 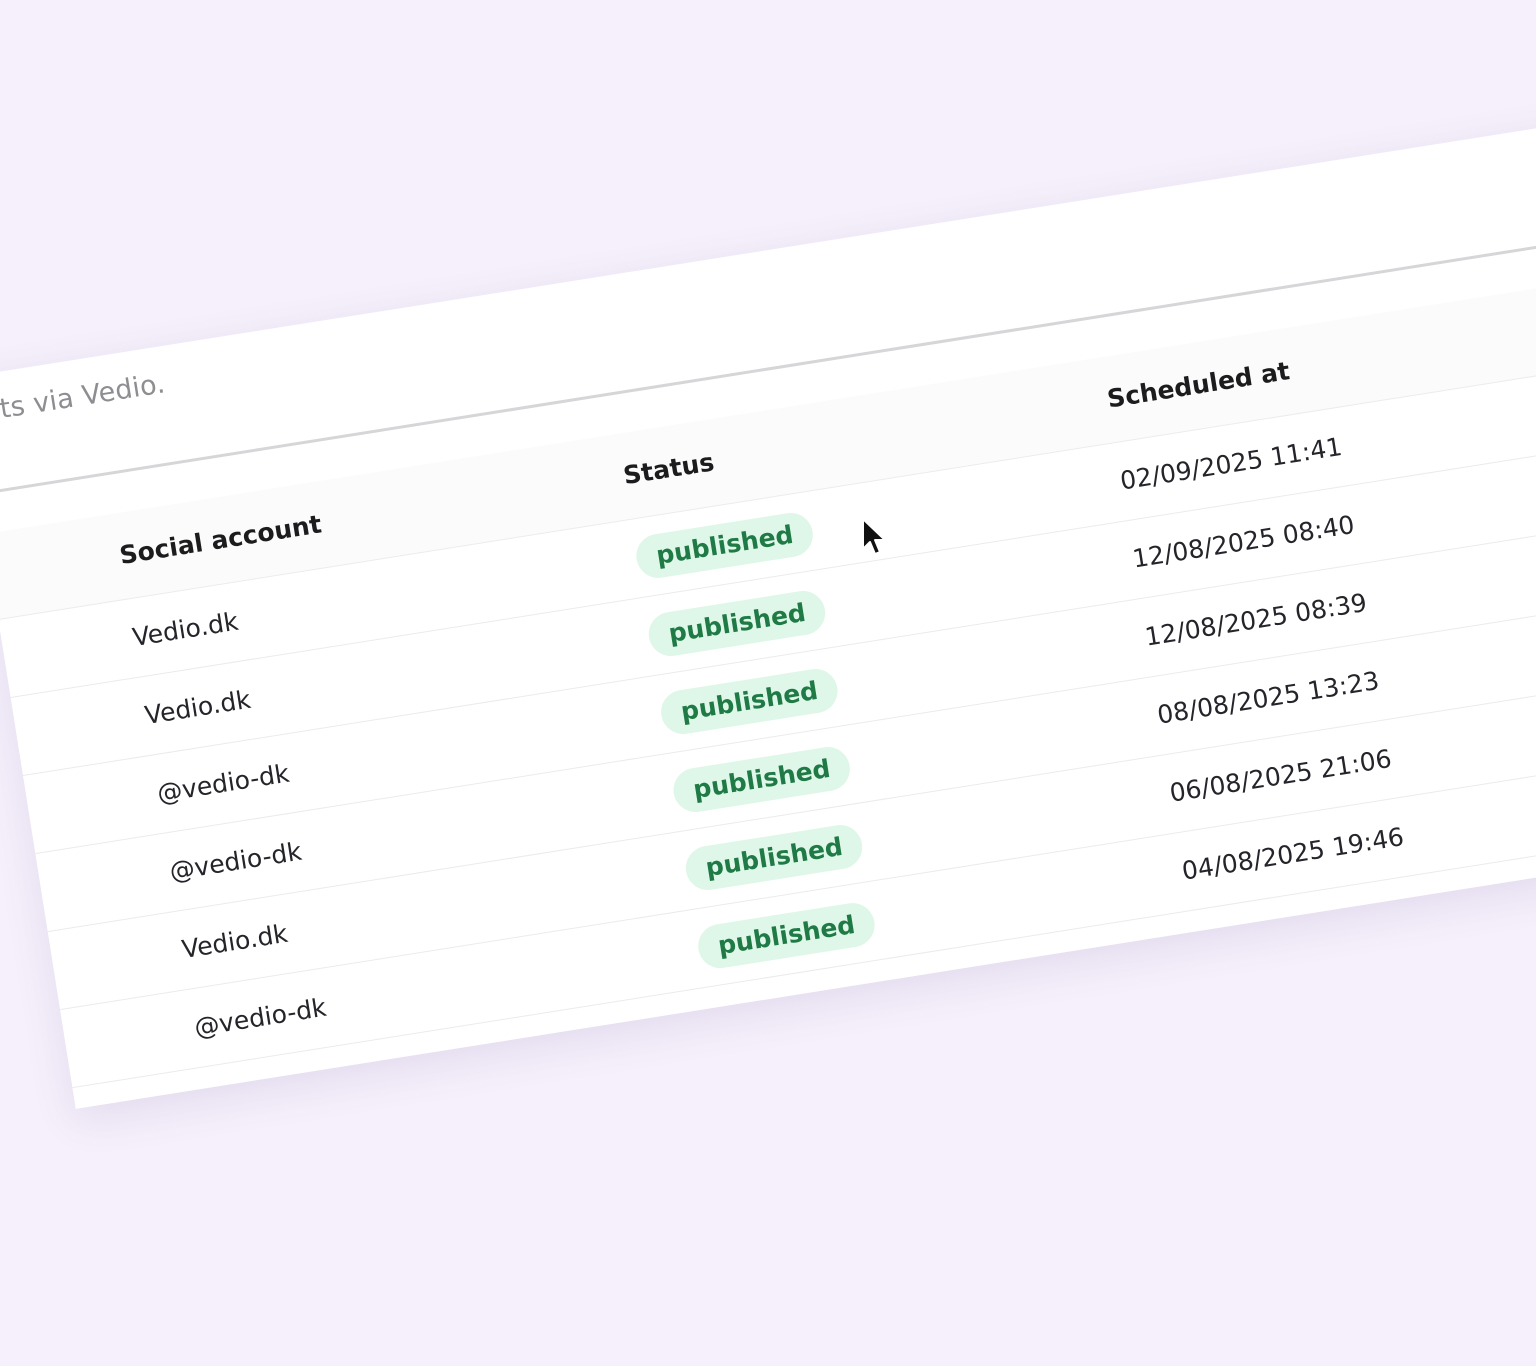 I want to click on page-subtitle: unts via Vedio., so click(x=84, y=399).